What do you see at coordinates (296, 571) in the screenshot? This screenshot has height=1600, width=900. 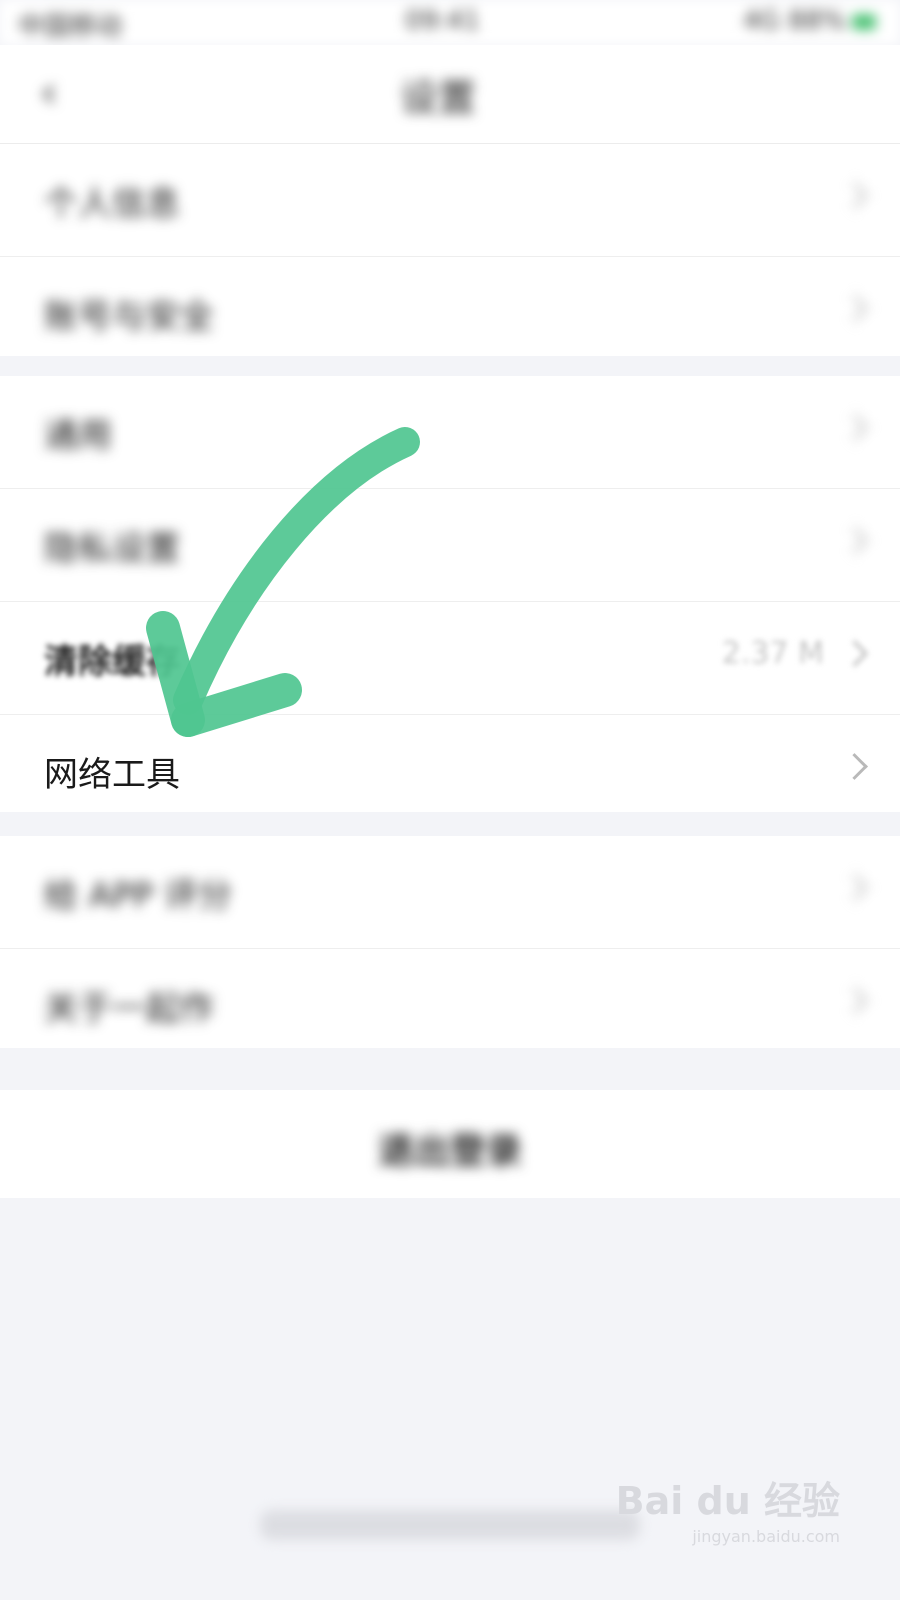 I see `arrow-shaft` at bounding box center [296, 571].